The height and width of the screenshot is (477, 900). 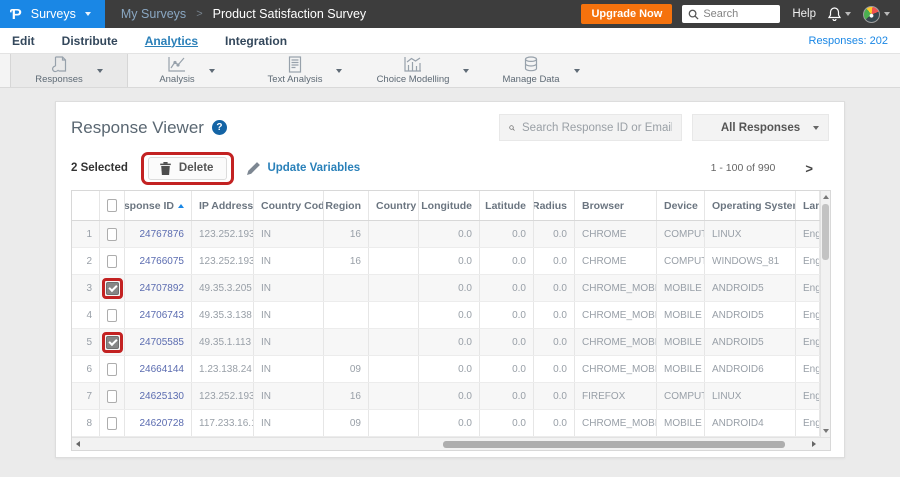 What do you see at coordinates (825, 431) in the screenshot?
I see `scroll-down-icon` at bounding box center [825, 431].